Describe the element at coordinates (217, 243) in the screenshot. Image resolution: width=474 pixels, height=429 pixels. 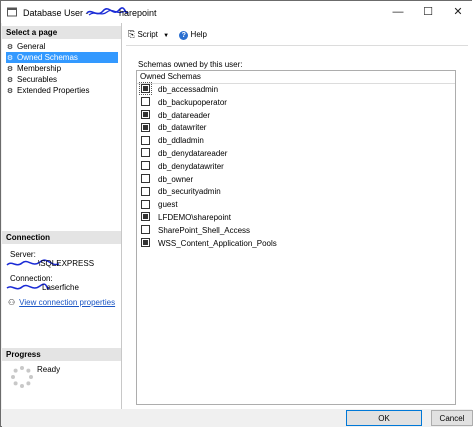
I see `schema-name: WSS_Content_Application_Pools` at that location.